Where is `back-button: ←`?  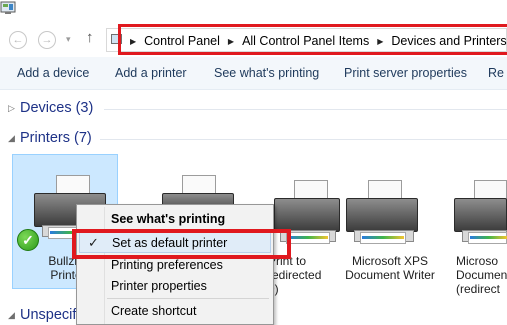 back-button: ← is located at coordinates (18, 40).